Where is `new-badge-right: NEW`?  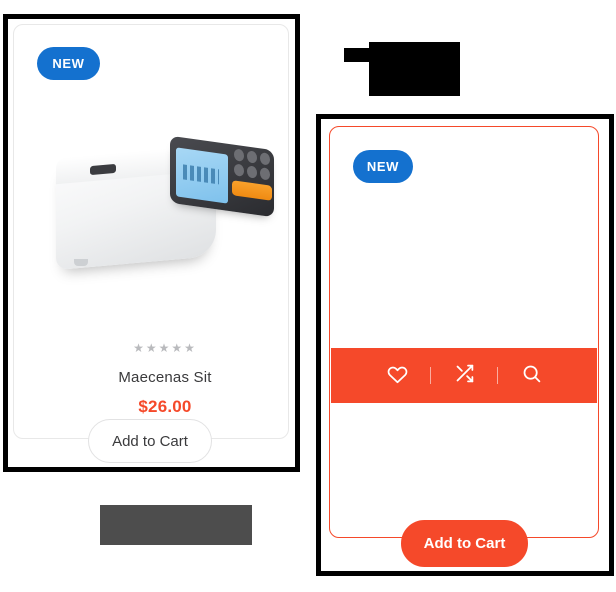 new-badge-right: NEW is located at coordinates (383, 166).